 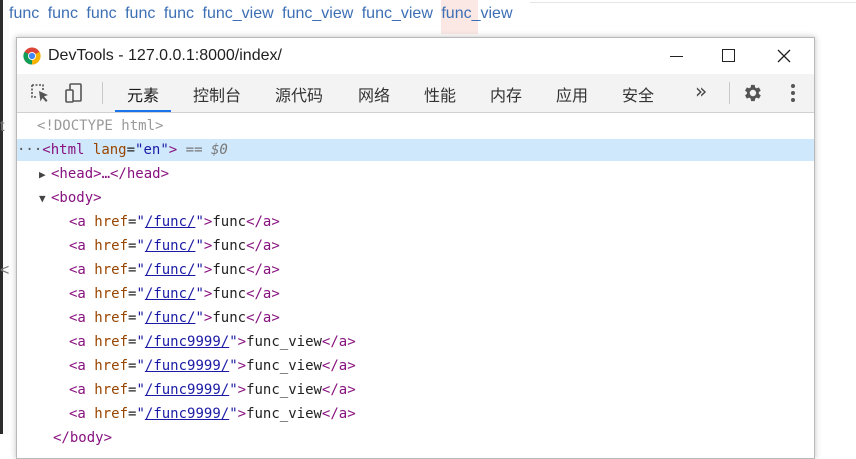 What do you see at coordinates (374, 96) in the screenshot?
I see `tab-network: 网络` at bounding box center [374, 96].